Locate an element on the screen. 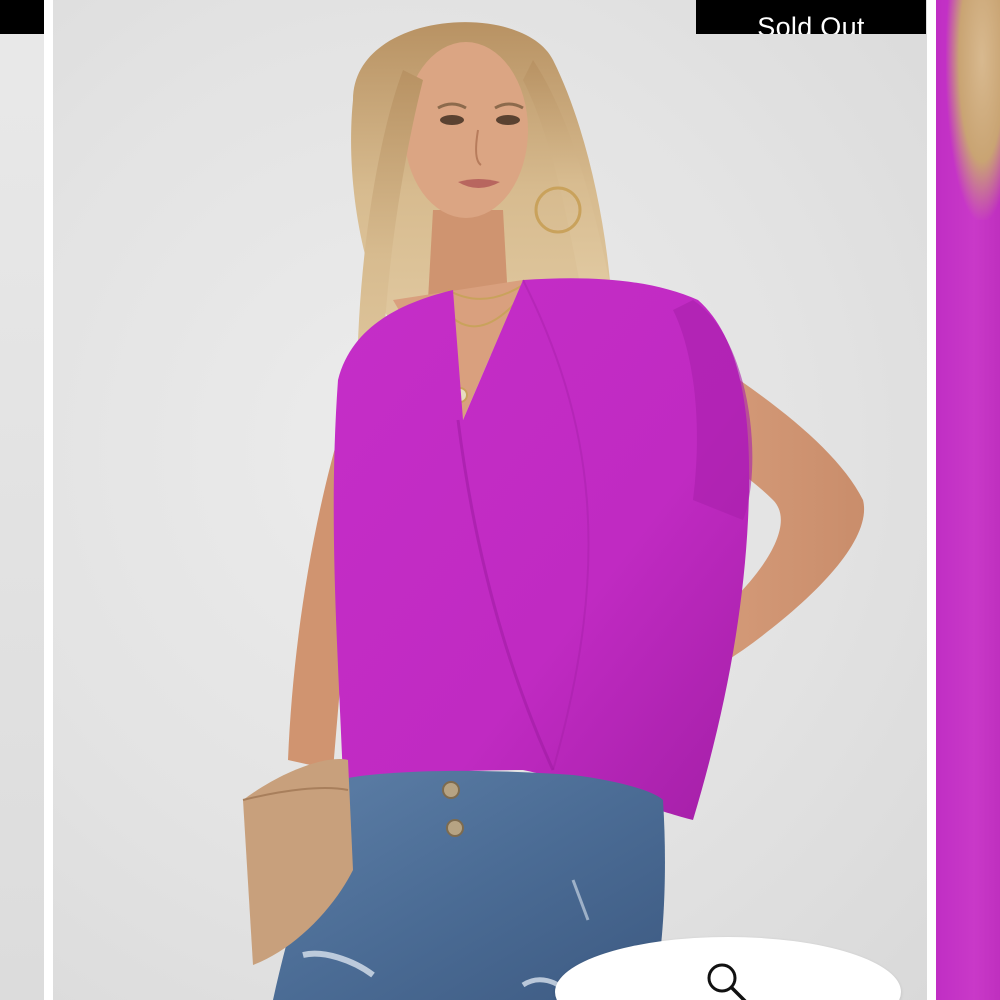 This screenshot has width=1000, height=1000. previous-sold-out-badge is located at coordinates (22, 17).